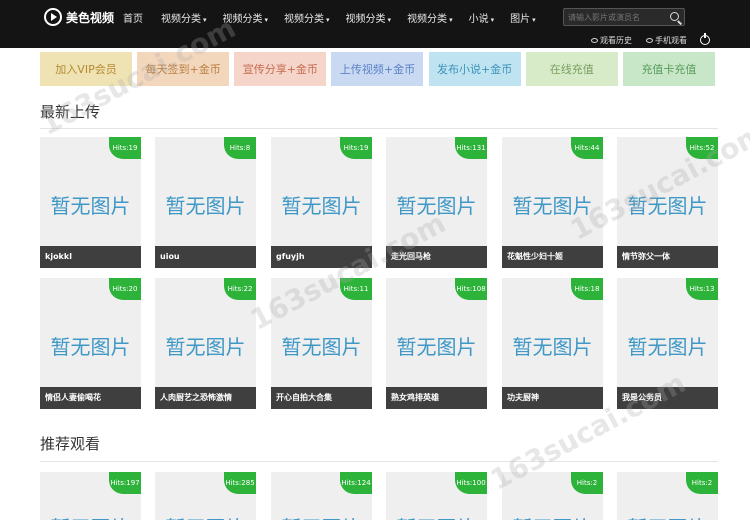  What do you see at coordinates (321, 257) in the screenshot?
I see `video-title: gfuyjh` at bounding box center [321, 257].